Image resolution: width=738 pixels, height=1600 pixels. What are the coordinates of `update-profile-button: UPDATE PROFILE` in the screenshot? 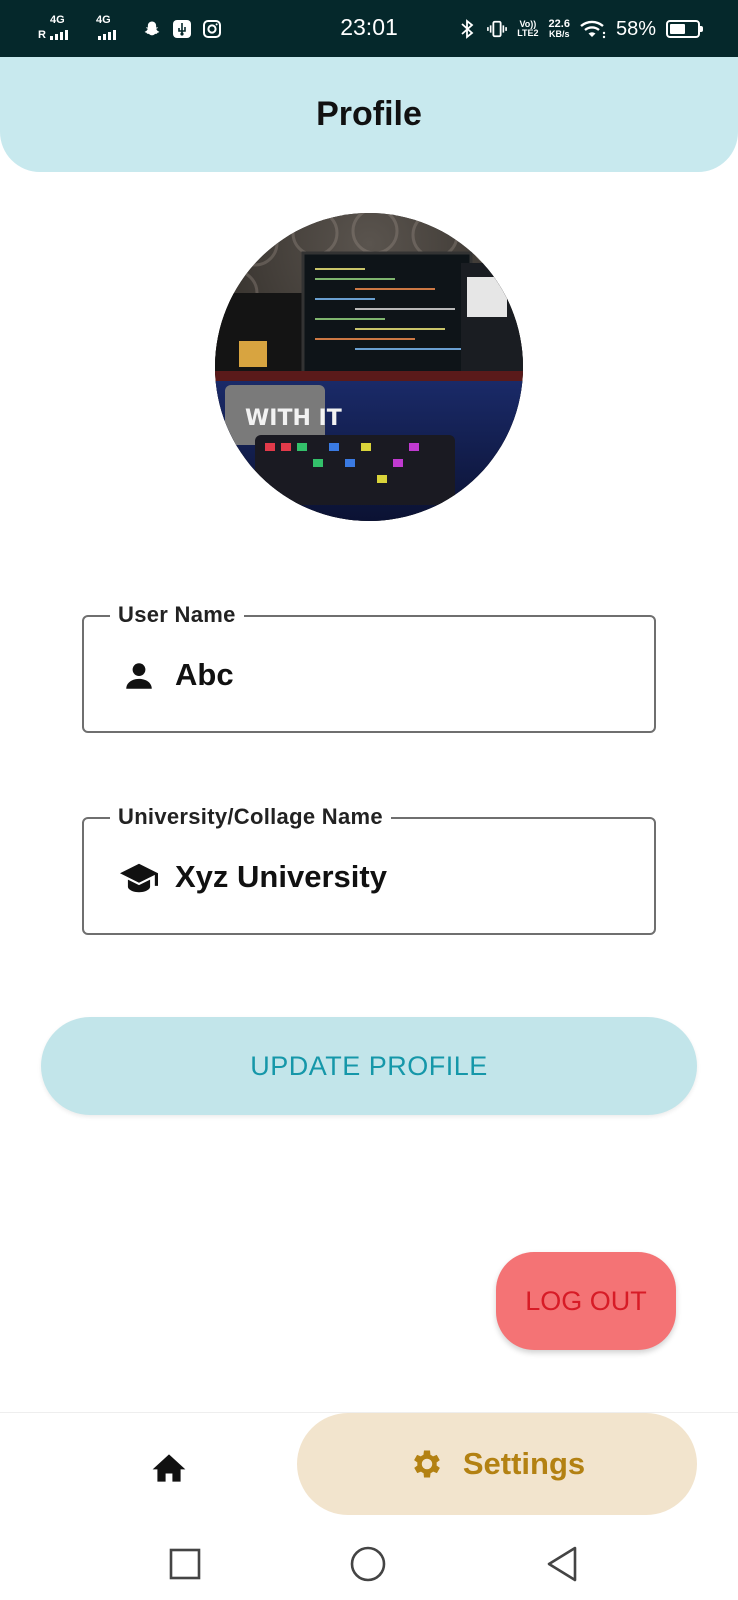 It's located at (369, 1066).